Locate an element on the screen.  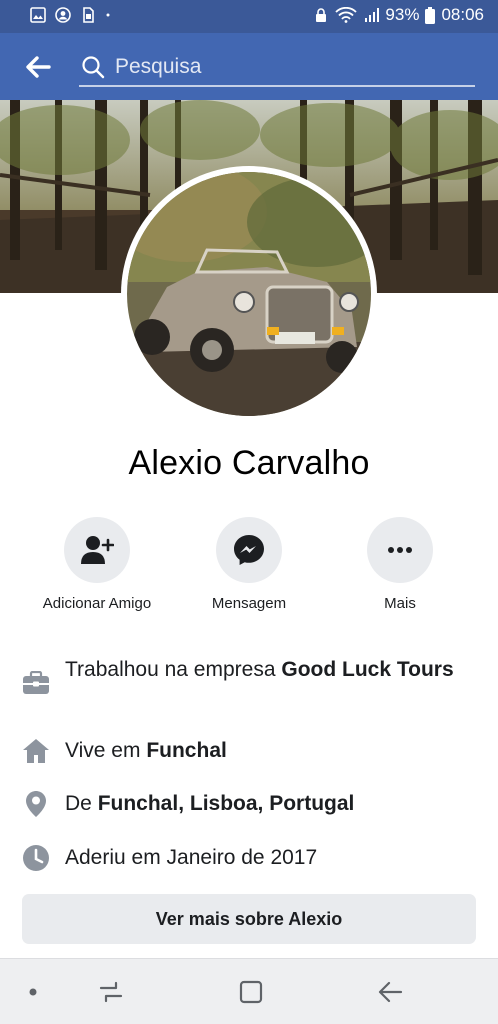
lives-prefix: Vive em is located at coordinates (106, 750).